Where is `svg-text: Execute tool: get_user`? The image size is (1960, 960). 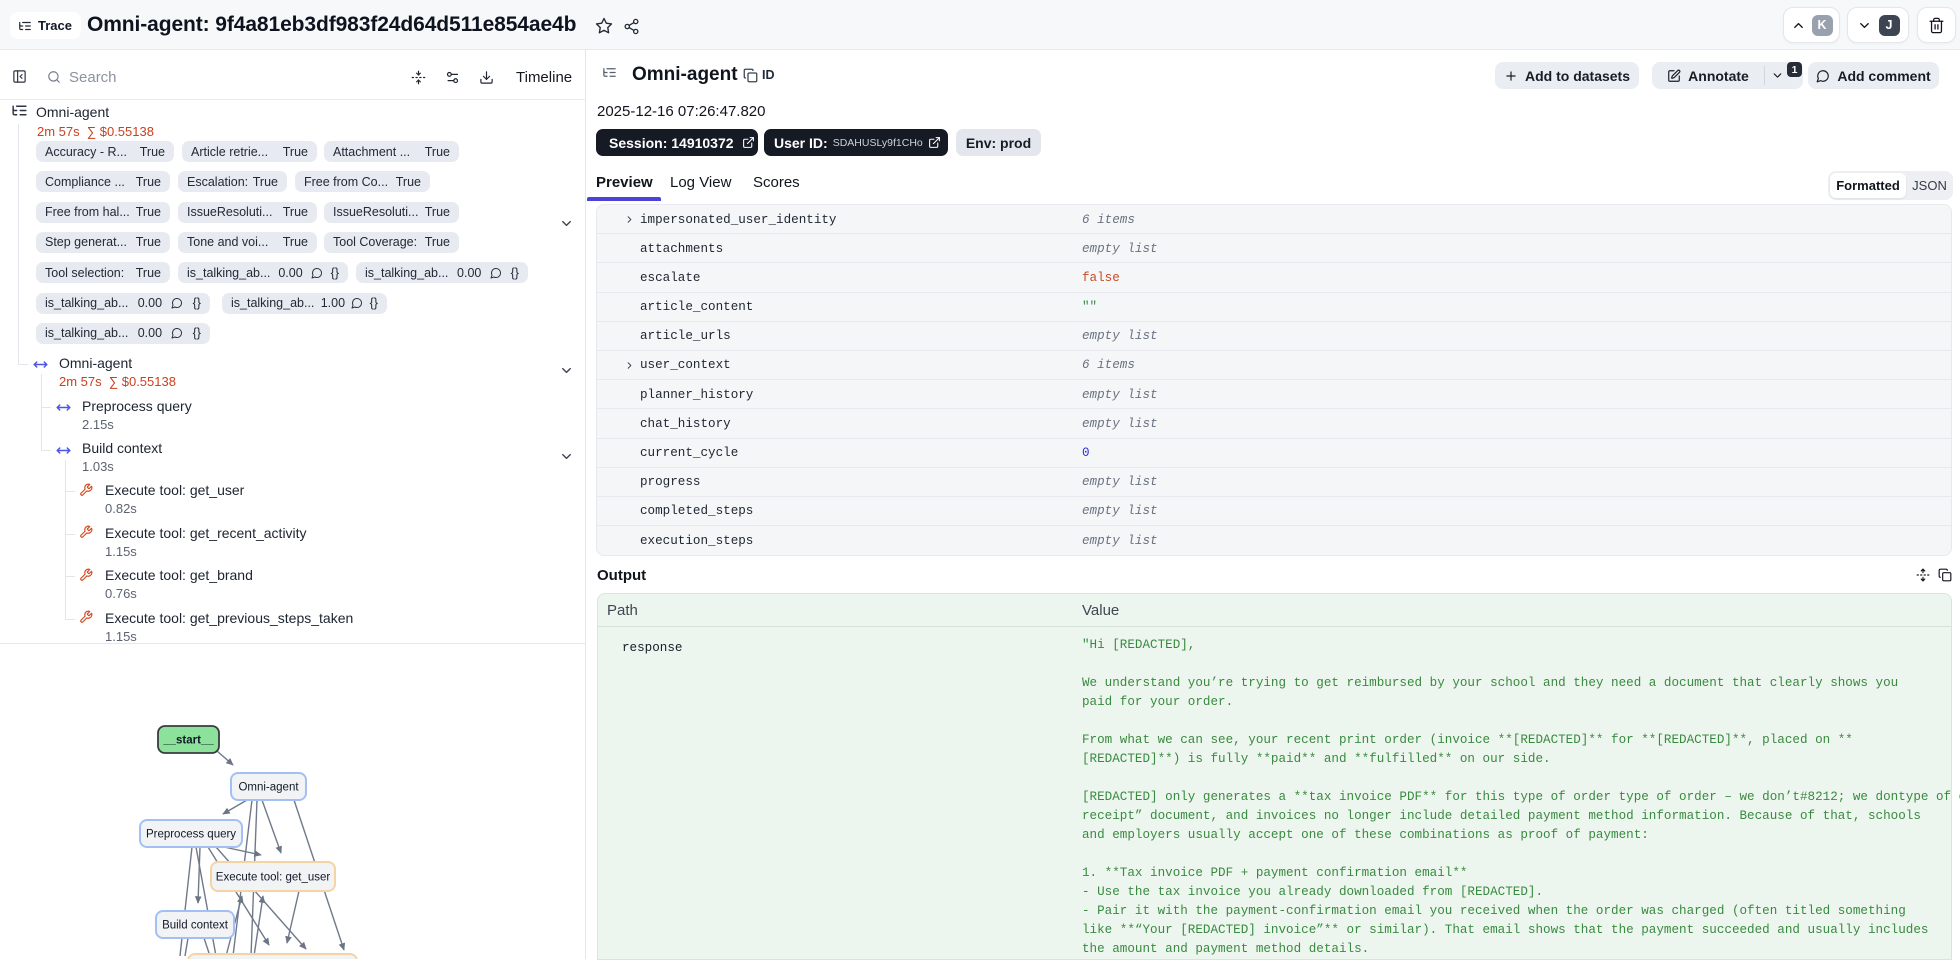 svg-text: Execute tool: get_user is located at coordinates (273, 878).